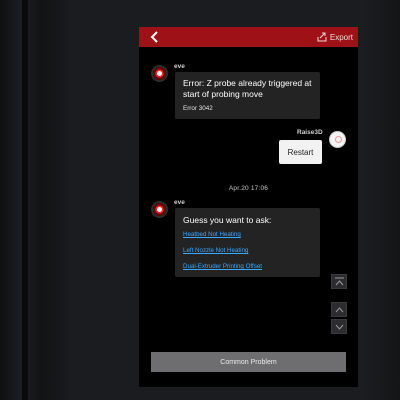  I want to click on timestamp: Apr.20 17:06, so click(248, 188).